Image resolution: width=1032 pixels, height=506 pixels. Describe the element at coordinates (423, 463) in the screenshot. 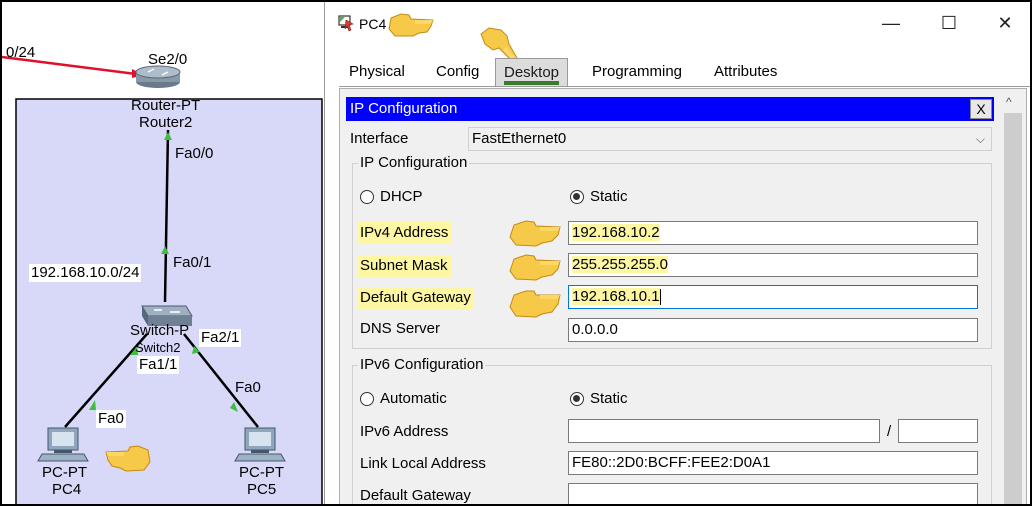

I see `link-local-address-label: Link Local Address` at that location.